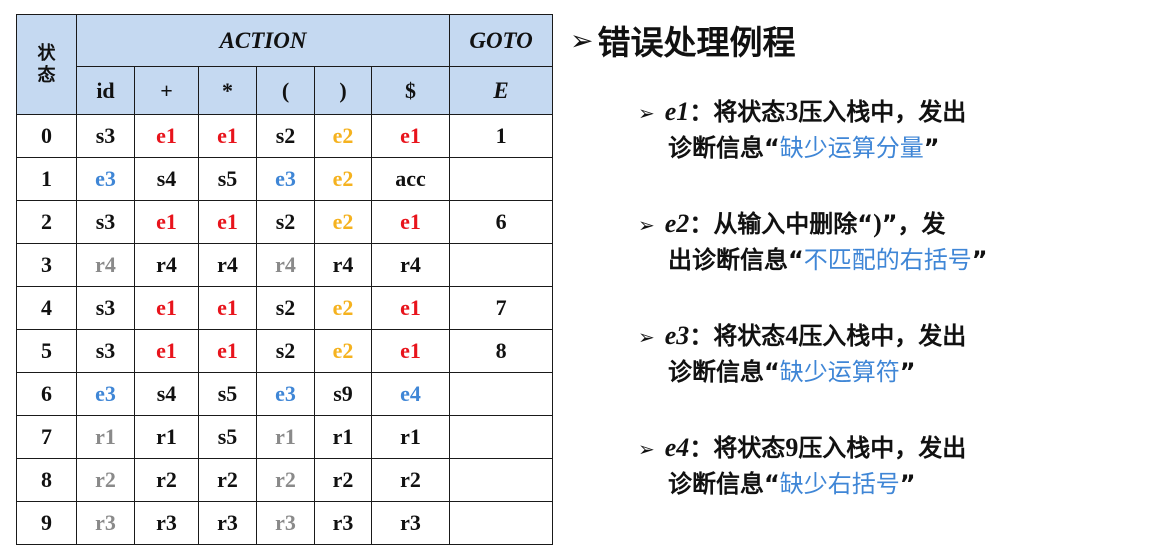 The width and height of the screenshot is (1154, 553). Describe the element at coordinates (285, 523) in the screenshot. I see `table-row: 9 r3 r3 r3 r3 r3 r3` at that location.